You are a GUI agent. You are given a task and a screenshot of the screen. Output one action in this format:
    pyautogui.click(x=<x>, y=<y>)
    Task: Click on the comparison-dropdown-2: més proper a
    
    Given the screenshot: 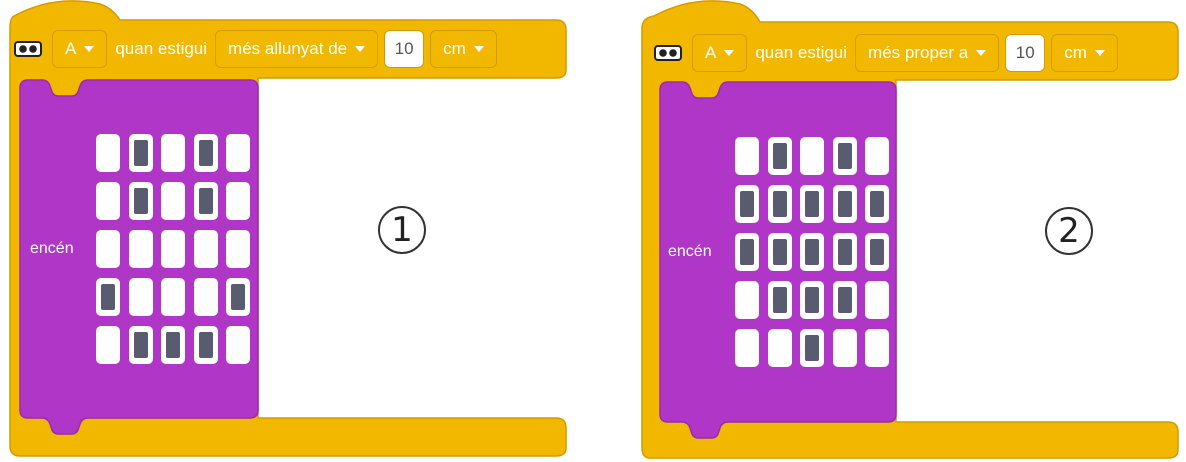 What is the action you would take?
    pyautogui.click(x=927, y=53)
    